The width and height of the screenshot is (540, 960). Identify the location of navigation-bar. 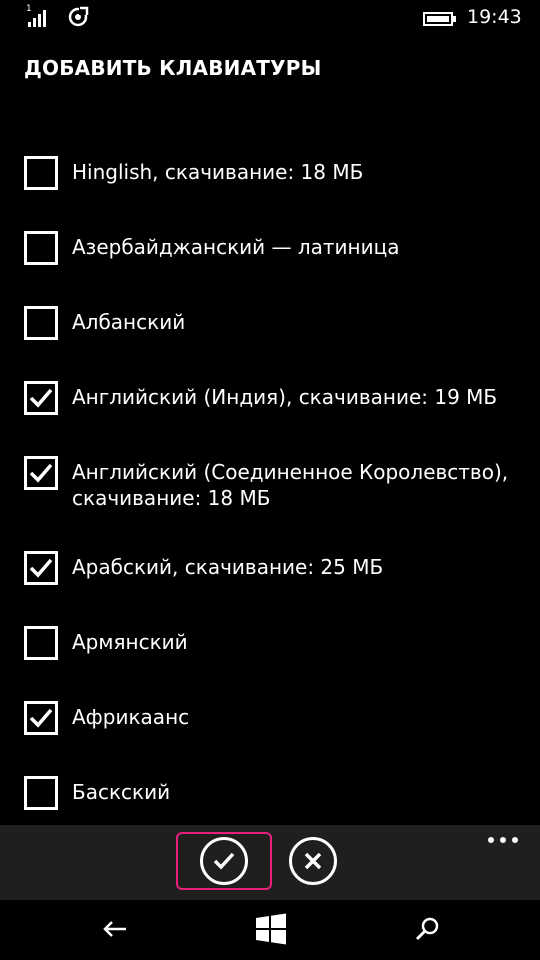
(270, 930).